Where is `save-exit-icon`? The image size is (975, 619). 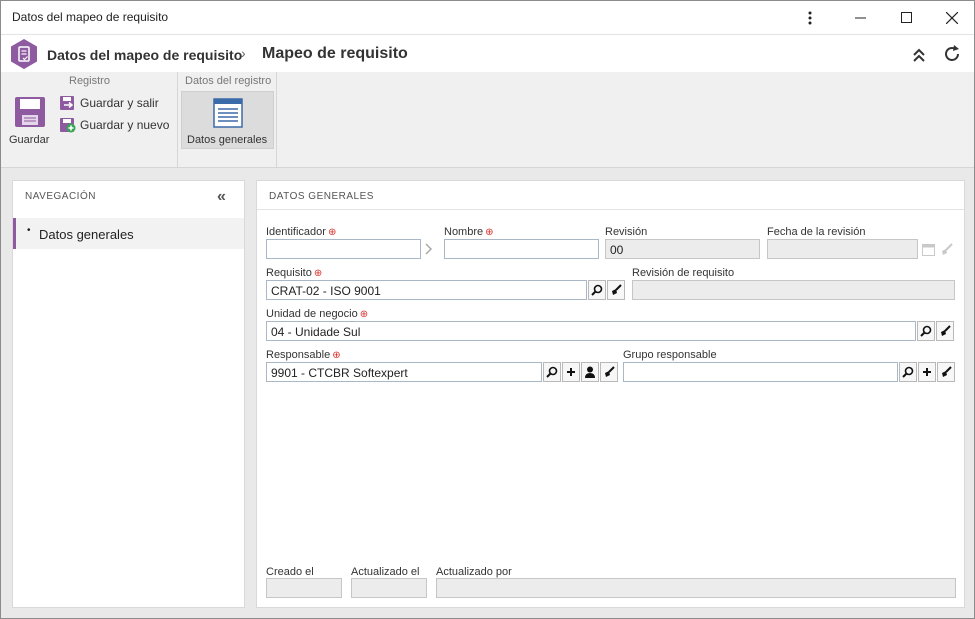
save-exit-icon is located at coordinates (67, 103).